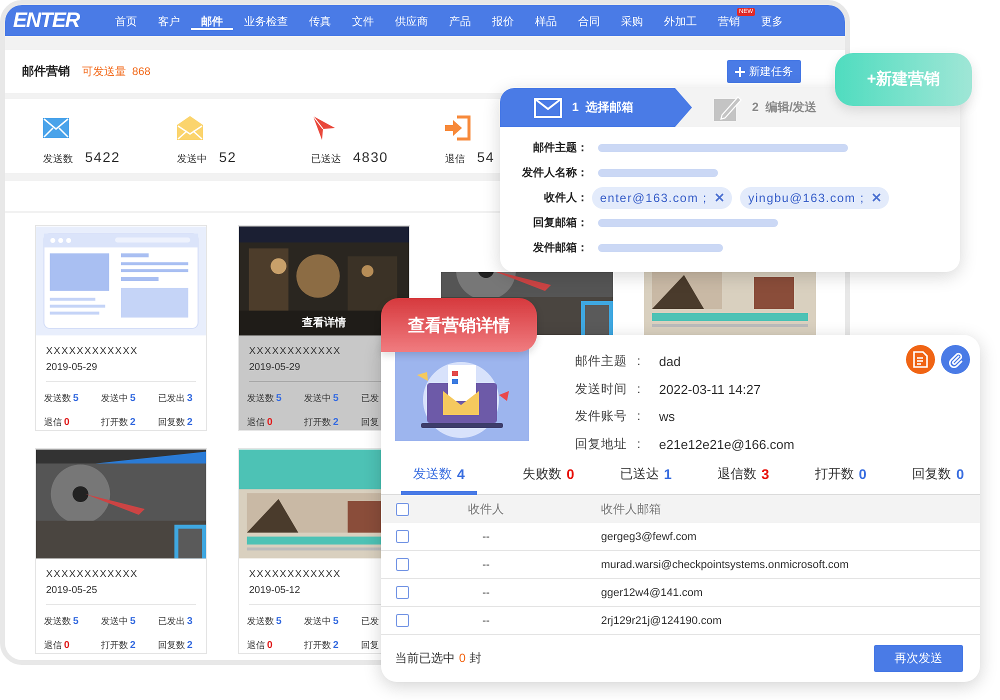  Describe the element at coordinates (554, 173) in the screenshot. I see `field-label: 发件人名称：` at that location.